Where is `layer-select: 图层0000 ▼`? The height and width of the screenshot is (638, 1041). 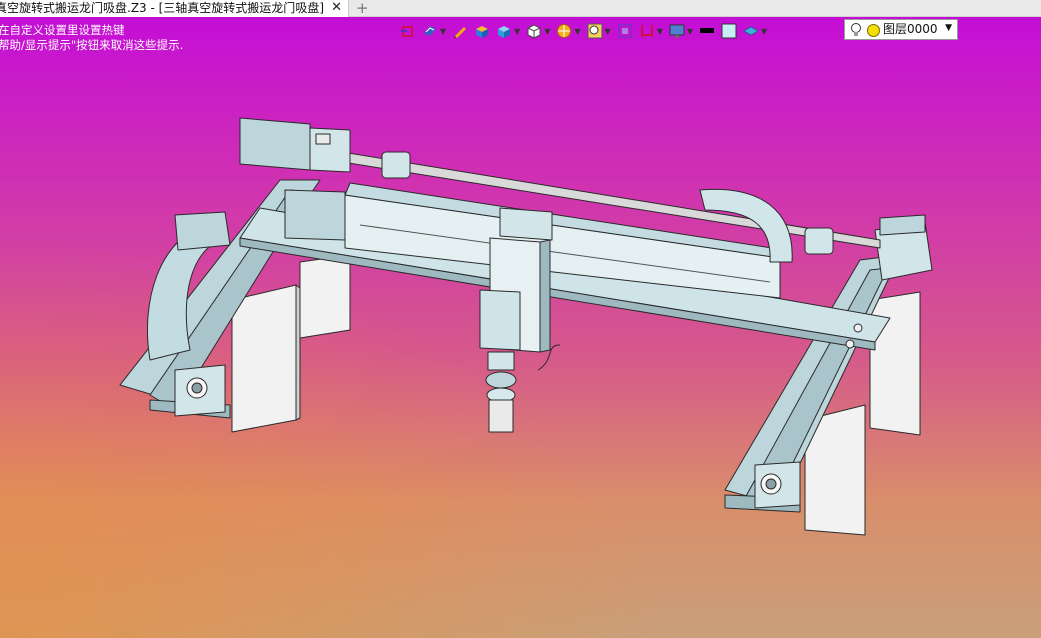
layer-select: 图层0000 ▼ is located at coordinates (901, 29).